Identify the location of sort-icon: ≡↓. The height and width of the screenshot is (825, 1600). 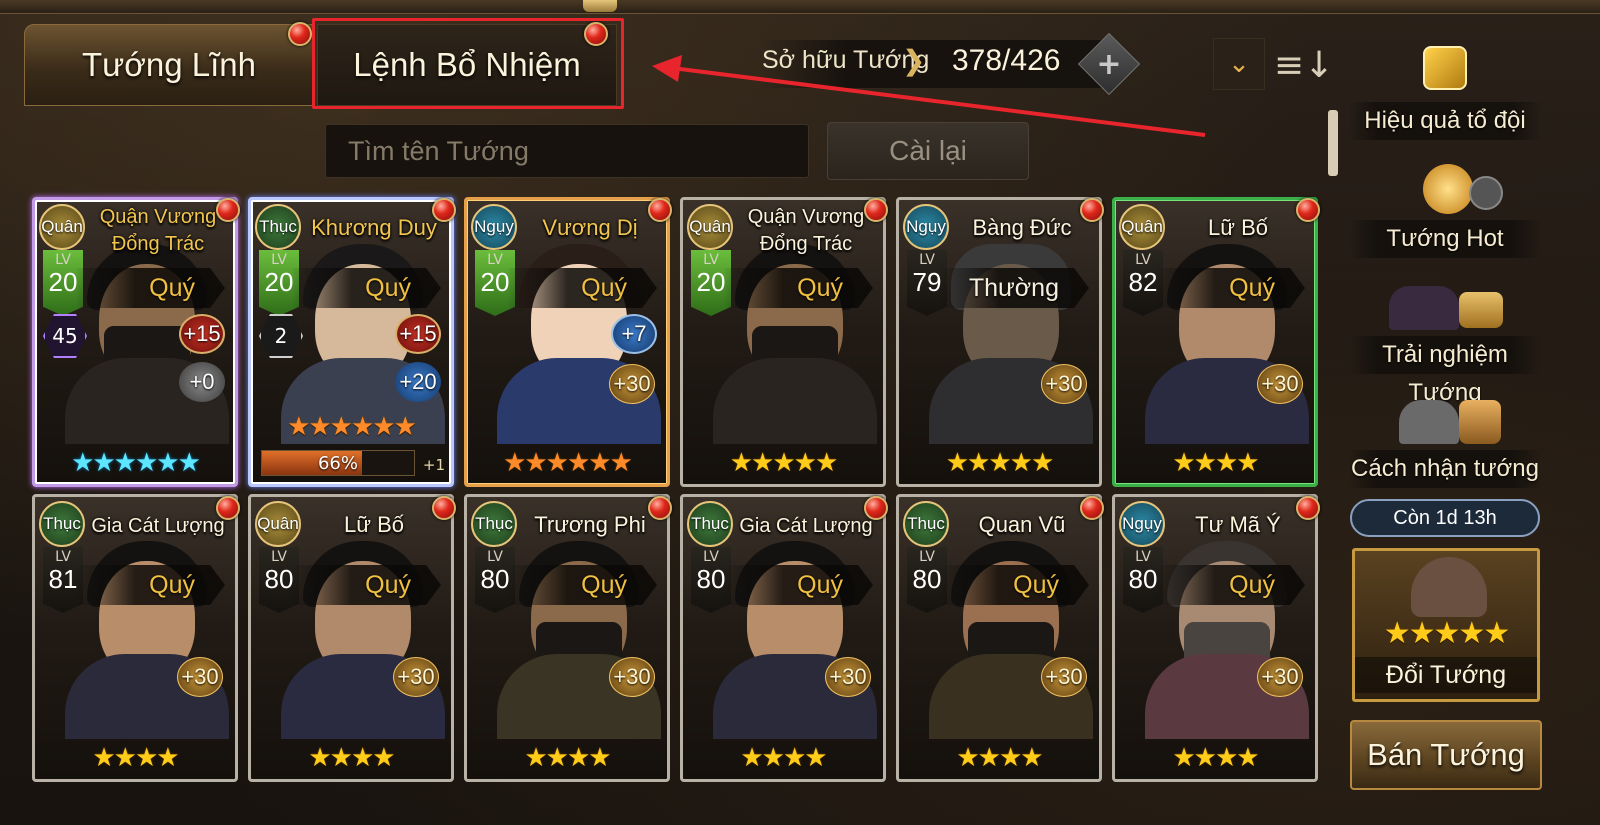
(1304, 65).